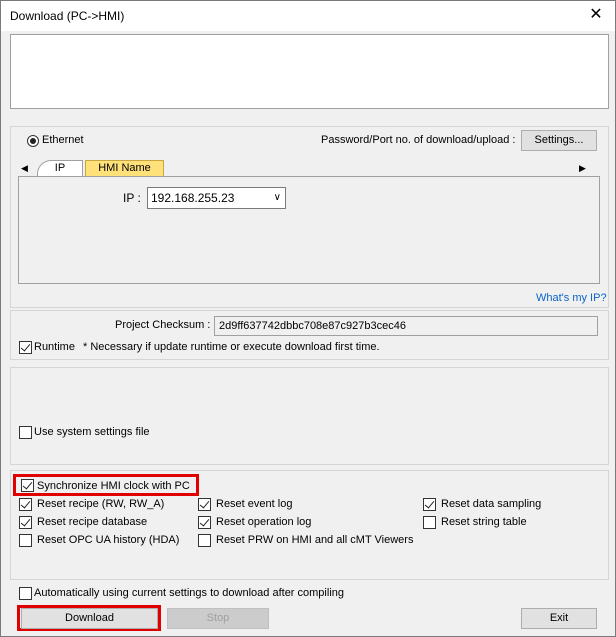 The image size is (616, 637). I want to click on sync-clock-checkbox, so click(27, 485).